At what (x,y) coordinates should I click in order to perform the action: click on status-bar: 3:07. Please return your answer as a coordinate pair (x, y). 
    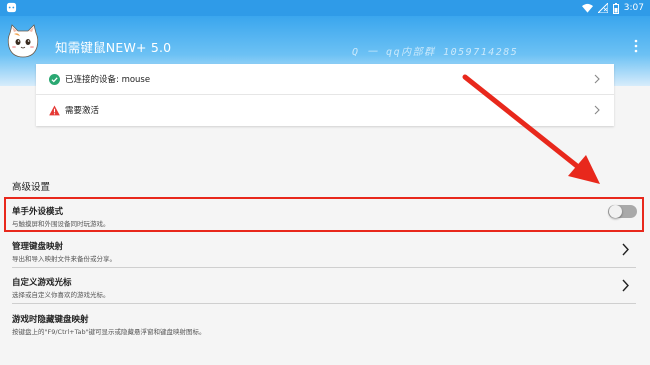
    Looking at the image, I should click on (325, 8).